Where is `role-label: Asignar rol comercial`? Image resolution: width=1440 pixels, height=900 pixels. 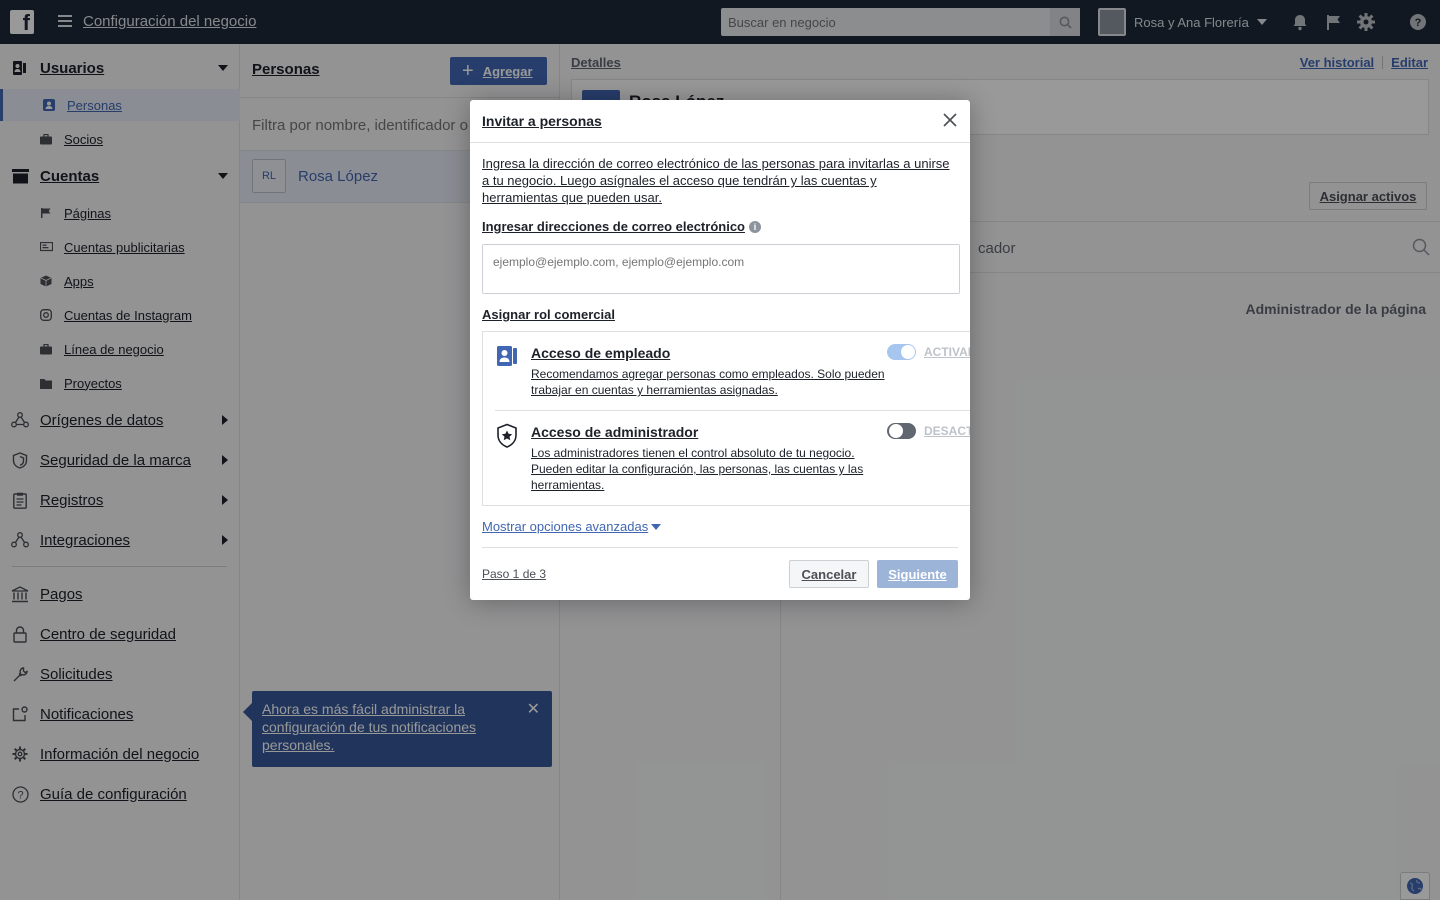
role-label: Asignar rol comercial is located at coordinates (548, 314).